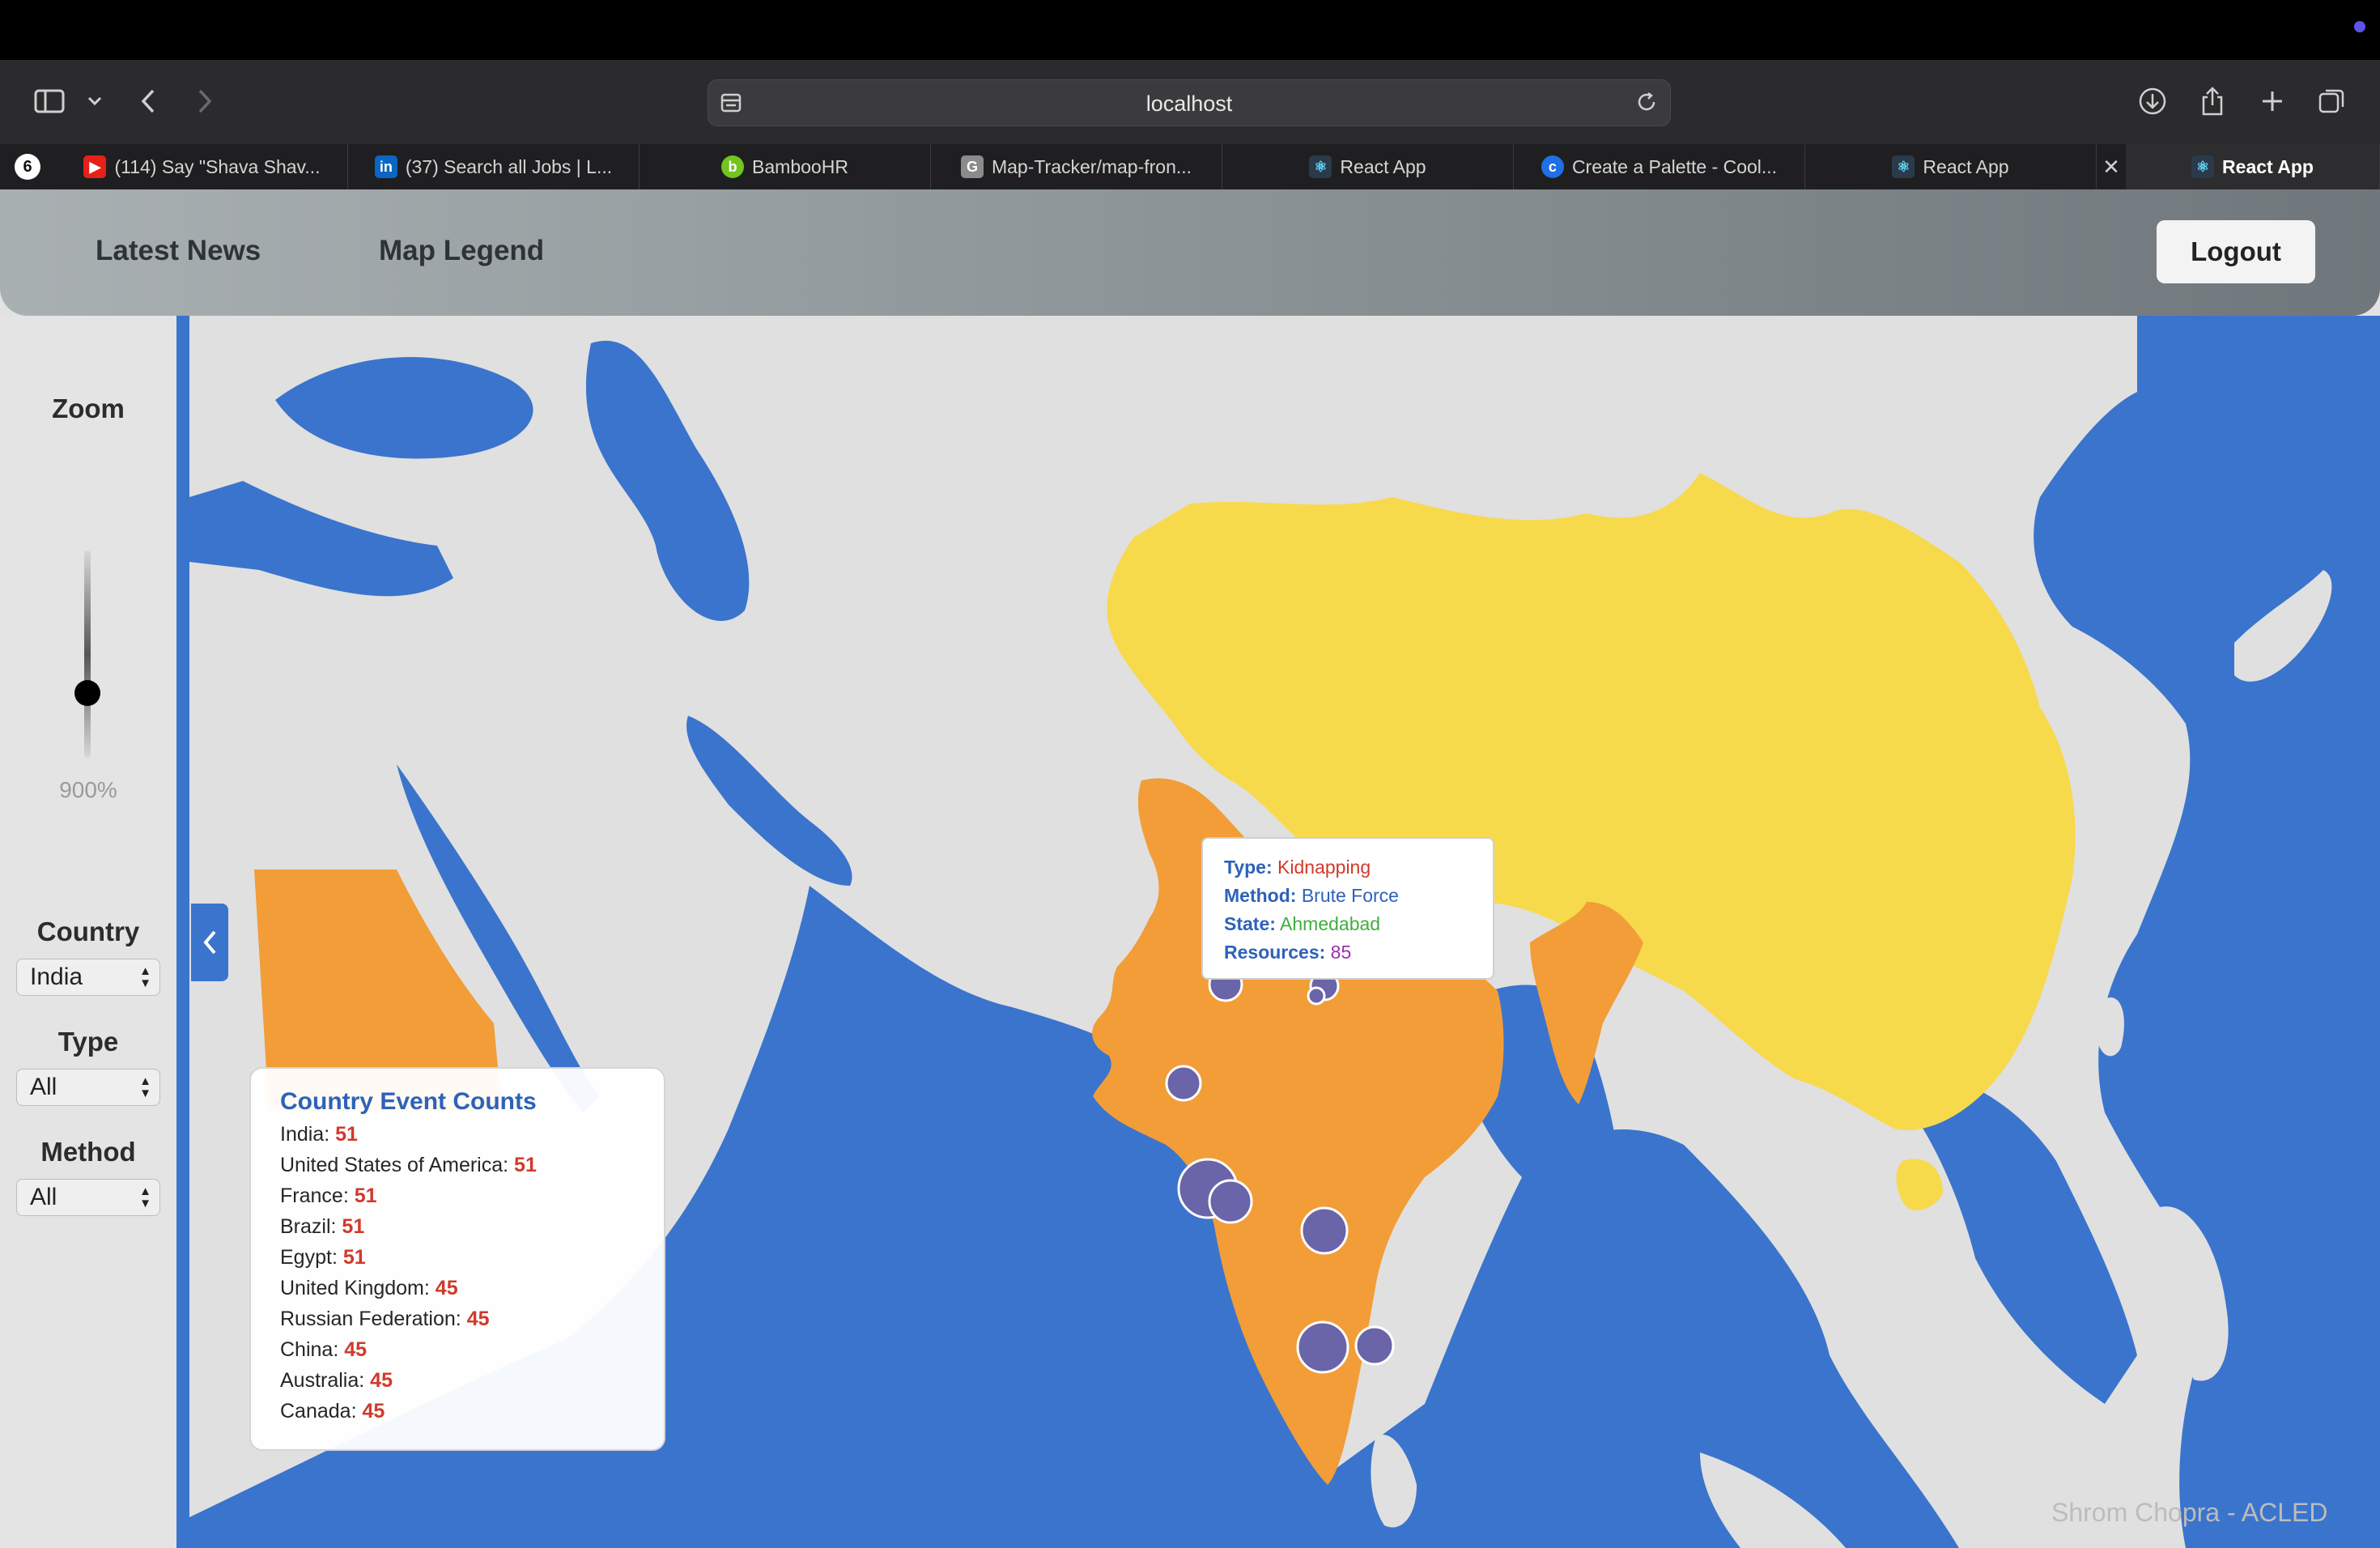 This screenshot has height=1548, width=2380. I want to click on country-name: Australia, so click(319, 1380).